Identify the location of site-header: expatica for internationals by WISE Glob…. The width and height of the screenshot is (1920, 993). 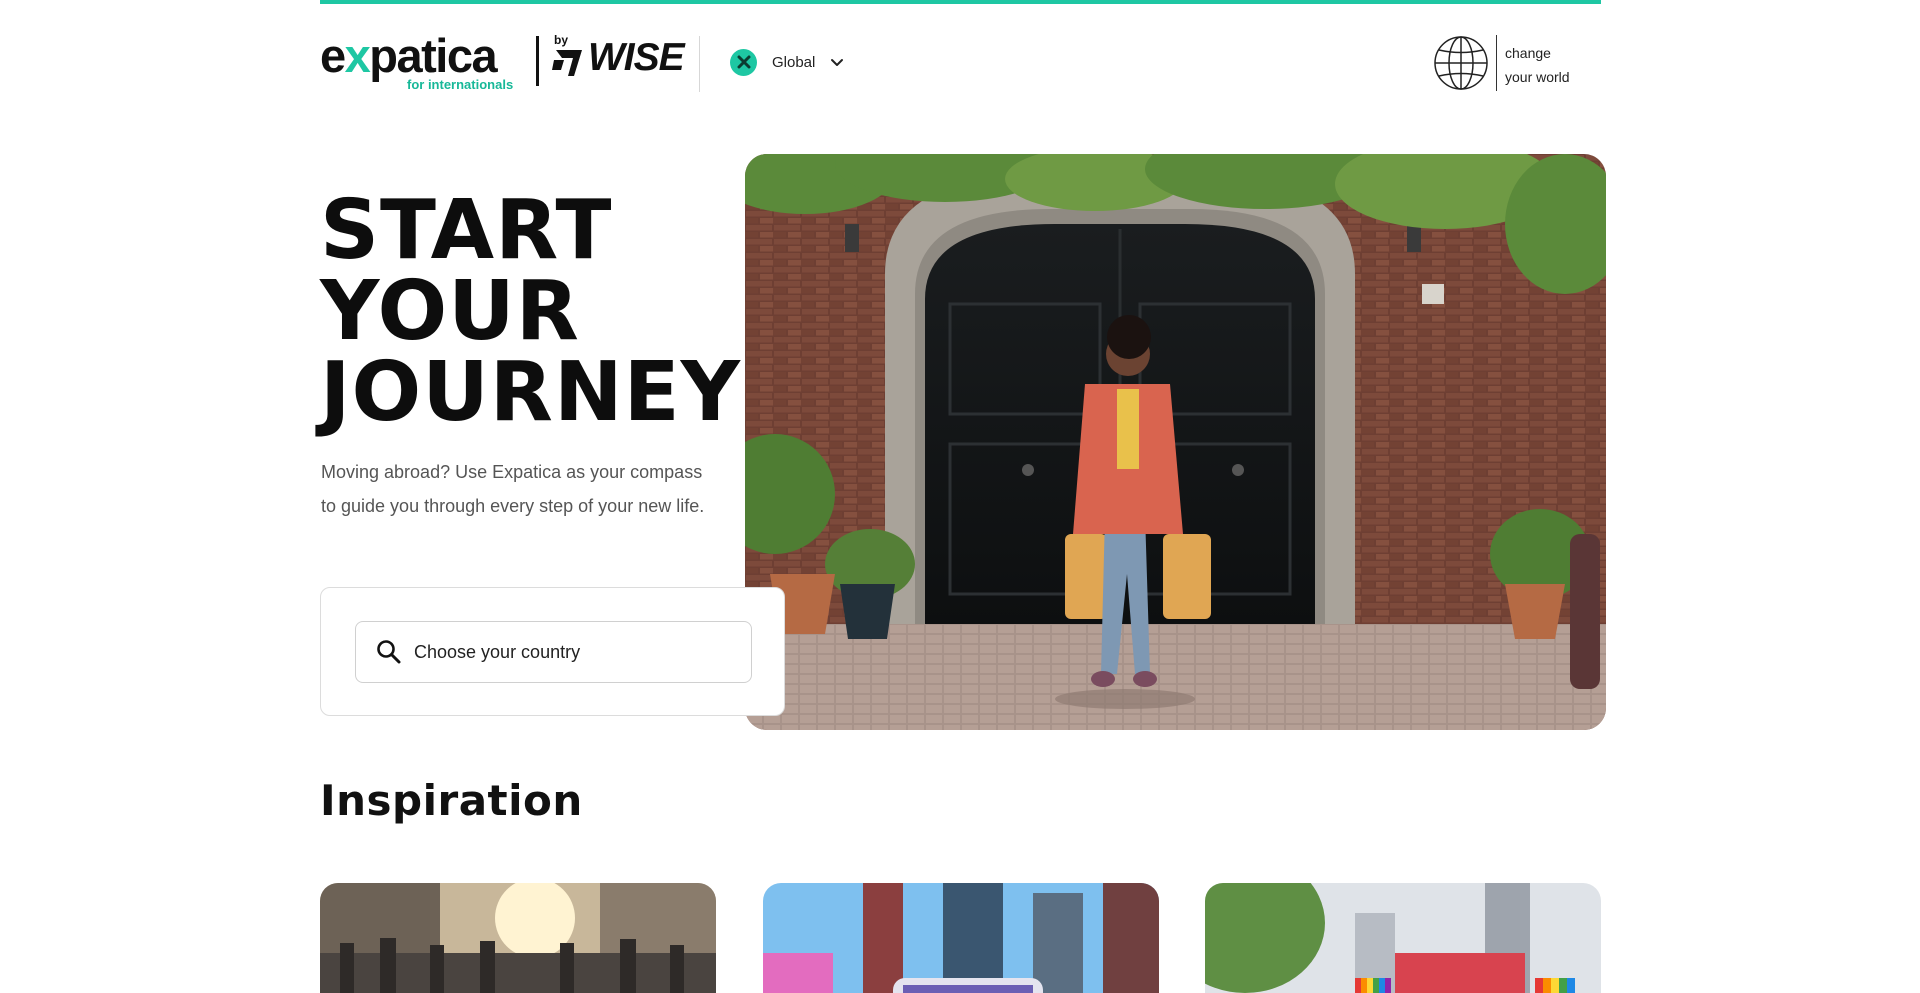
(960, 61).